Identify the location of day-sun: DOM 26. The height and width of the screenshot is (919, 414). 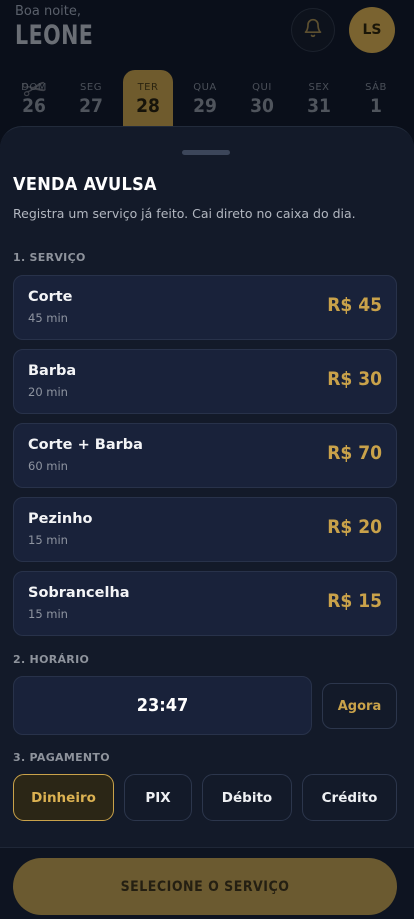
(34, 101).